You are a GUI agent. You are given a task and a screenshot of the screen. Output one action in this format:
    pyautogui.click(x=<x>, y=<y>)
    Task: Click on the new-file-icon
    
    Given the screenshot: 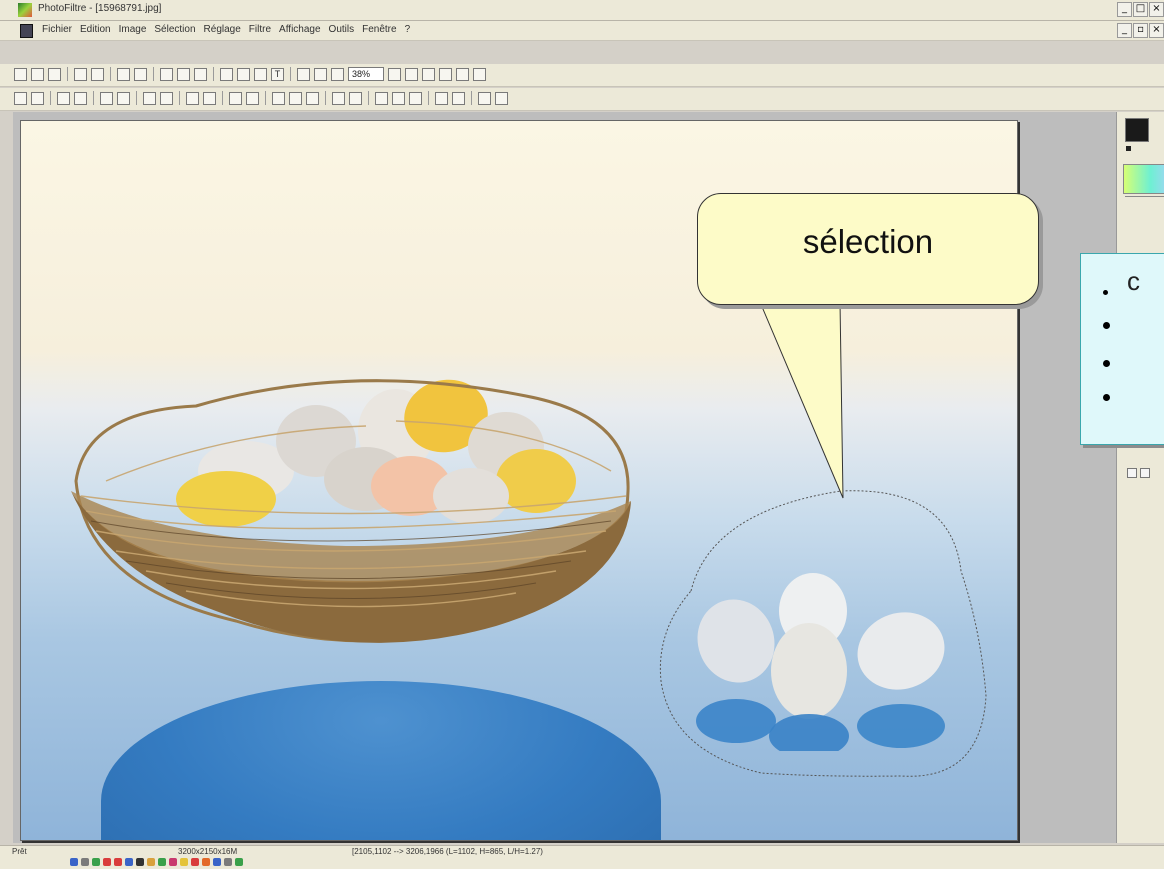 What is the action you would take?
    pyautogui.click(x=20, y=74)
    